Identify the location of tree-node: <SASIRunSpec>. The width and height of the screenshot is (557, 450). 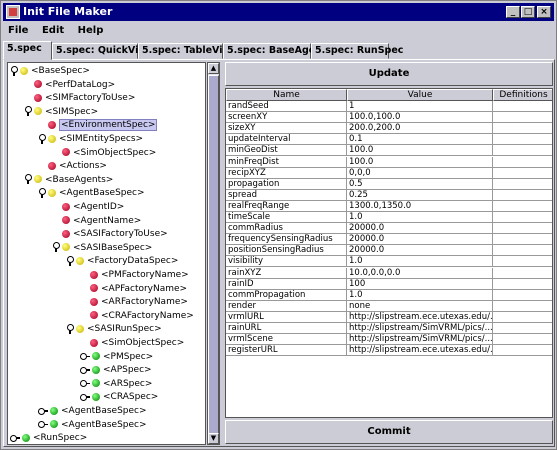
(114, 329).